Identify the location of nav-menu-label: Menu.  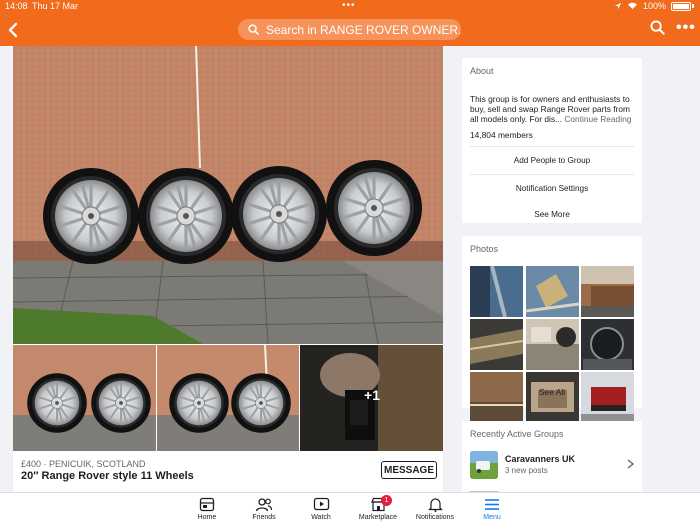
(492, 517).